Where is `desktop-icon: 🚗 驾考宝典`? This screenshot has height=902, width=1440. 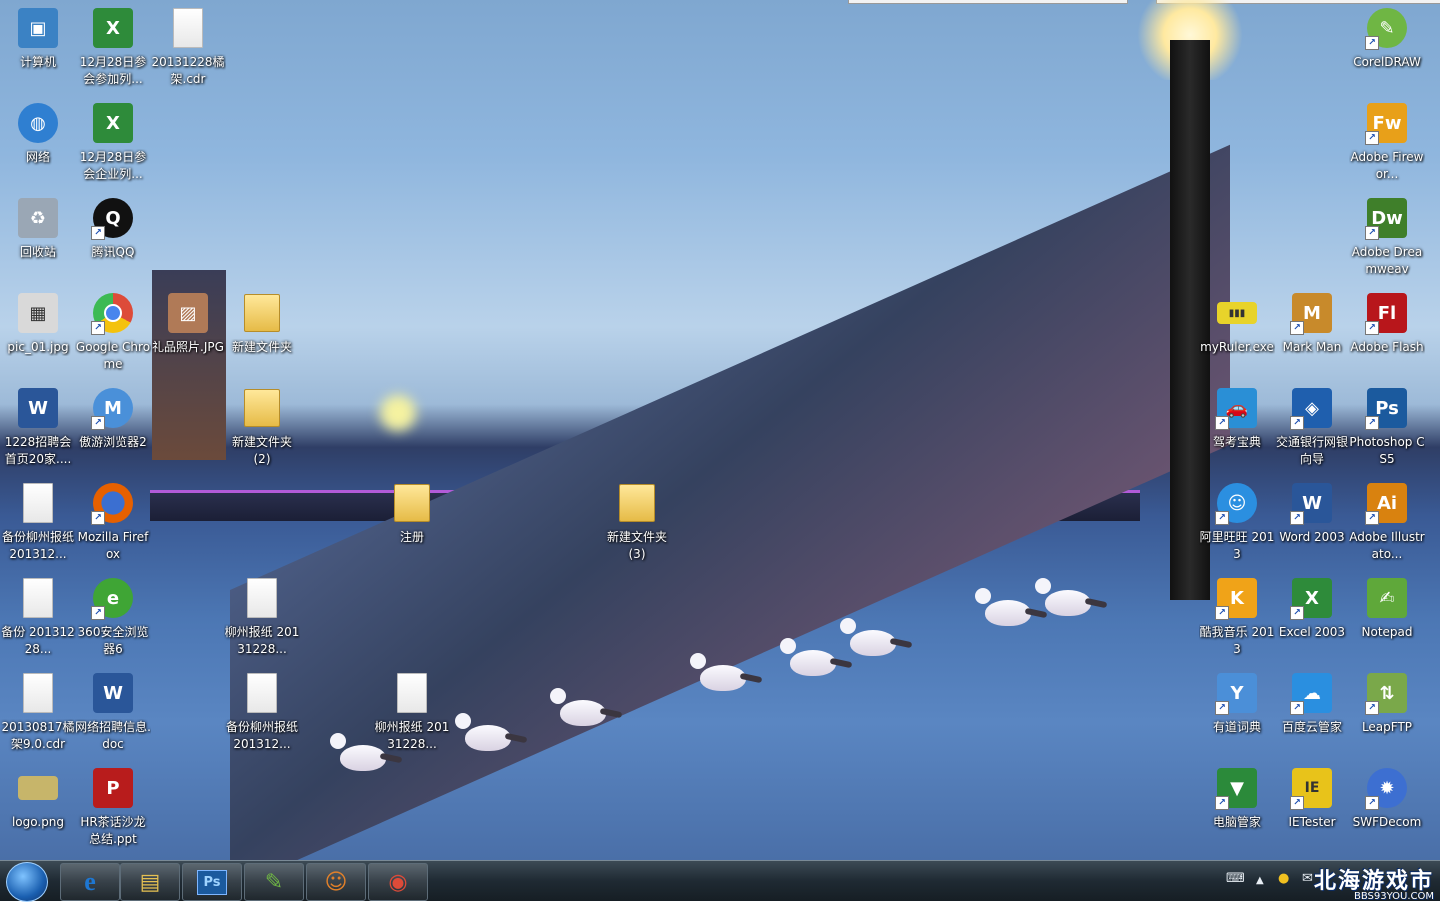 desktop-icon: 🚗 驾考宝典 is located at coordinates (1237, 419).